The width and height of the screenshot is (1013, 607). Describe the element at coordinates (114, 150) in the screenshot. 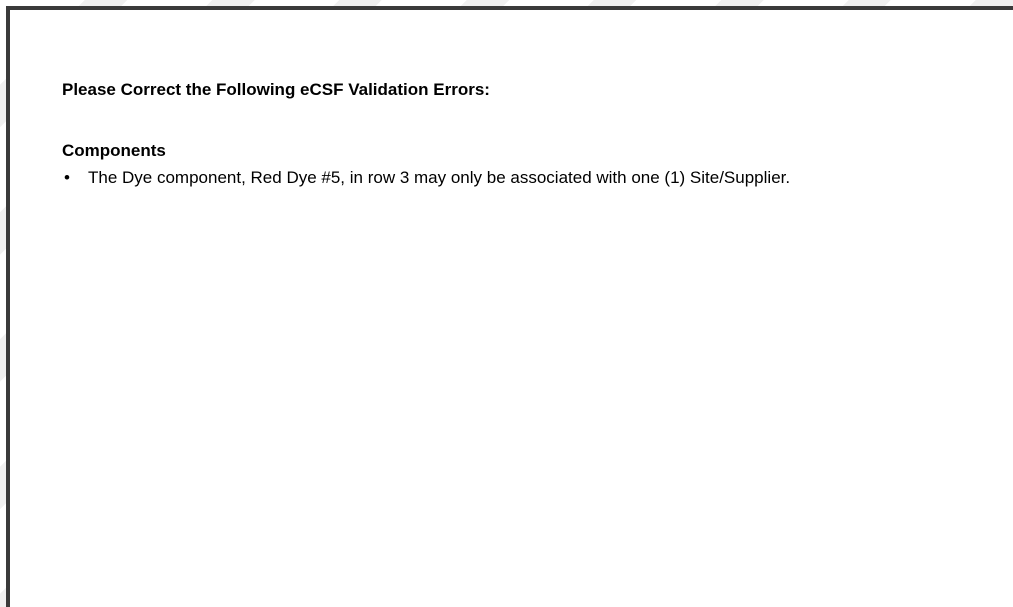

I see `components-section-title: Components` at that location.